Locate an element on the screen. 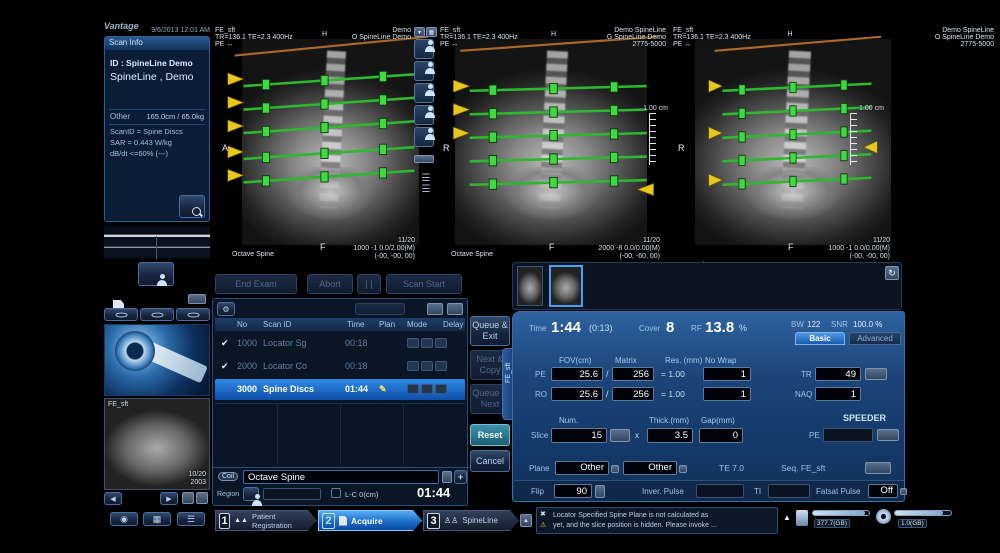  ro-nowrap-field is located at coordinates (727, 394).